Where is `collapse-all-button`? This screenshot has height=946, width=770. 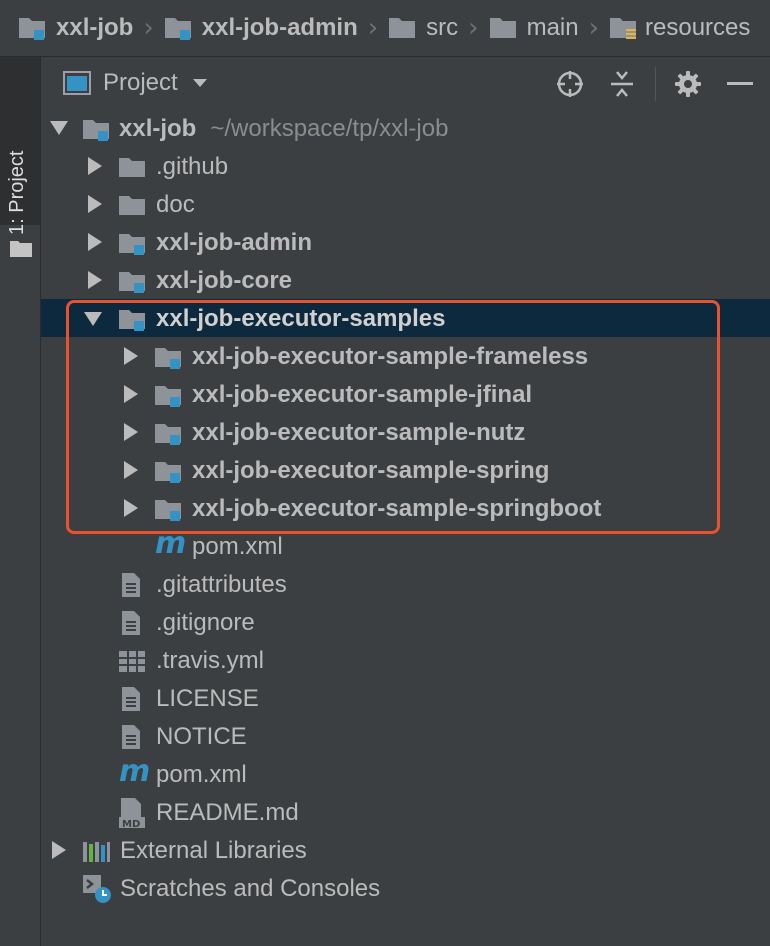 collapse-all-button is located at coordinates (622, 84).